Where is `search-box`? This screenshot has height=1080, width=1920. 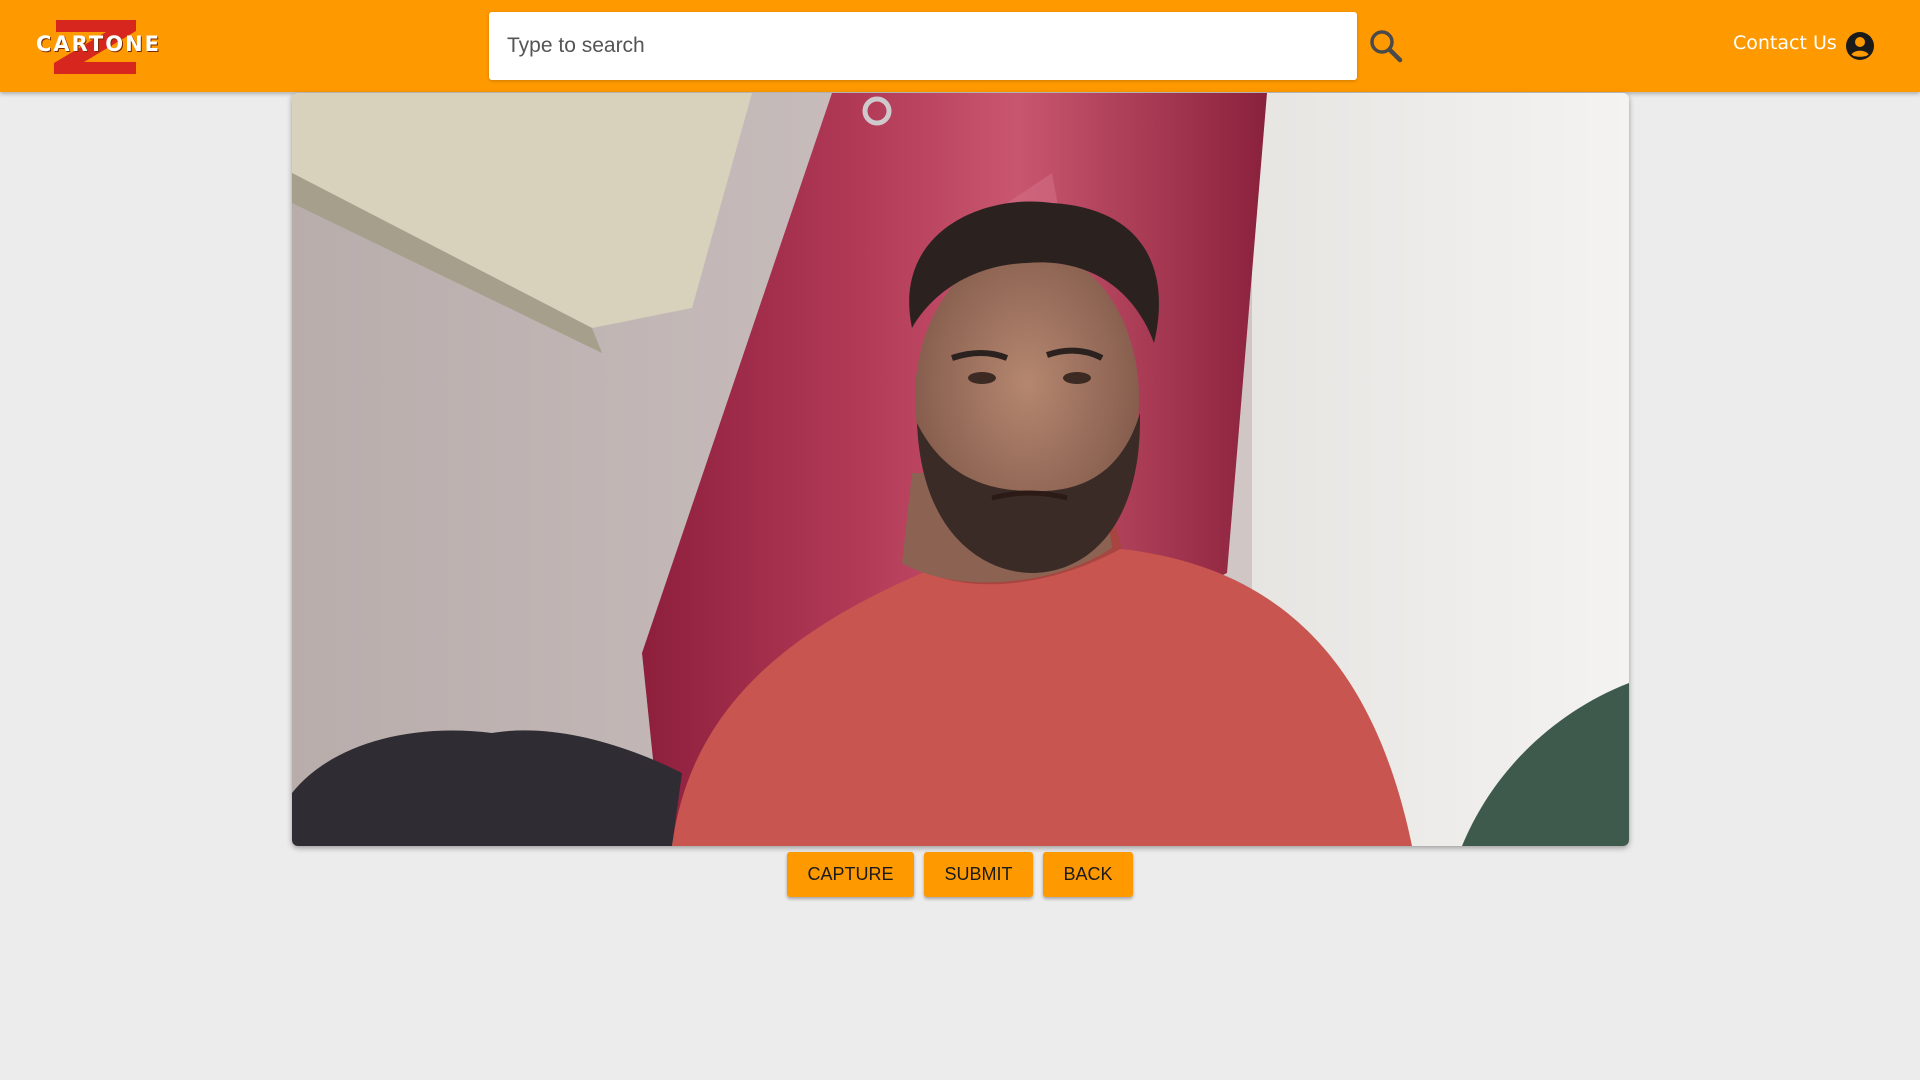 search-box is located at coordinates (923, 46).